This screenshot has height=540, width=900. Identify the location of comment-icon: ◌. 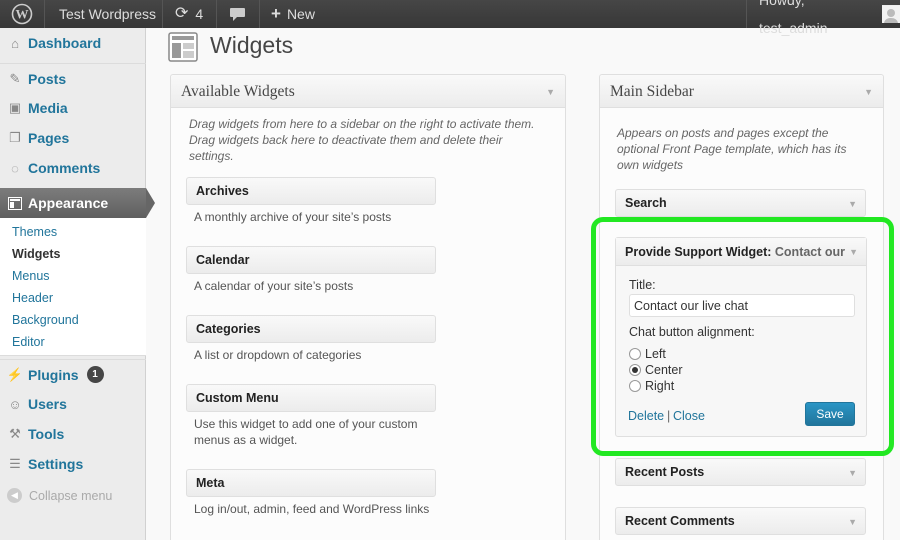
(15, 168).